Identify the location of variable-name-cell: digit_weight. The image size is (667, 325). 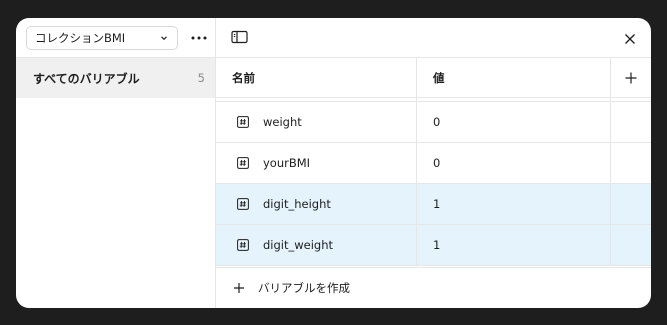
(316, 245).